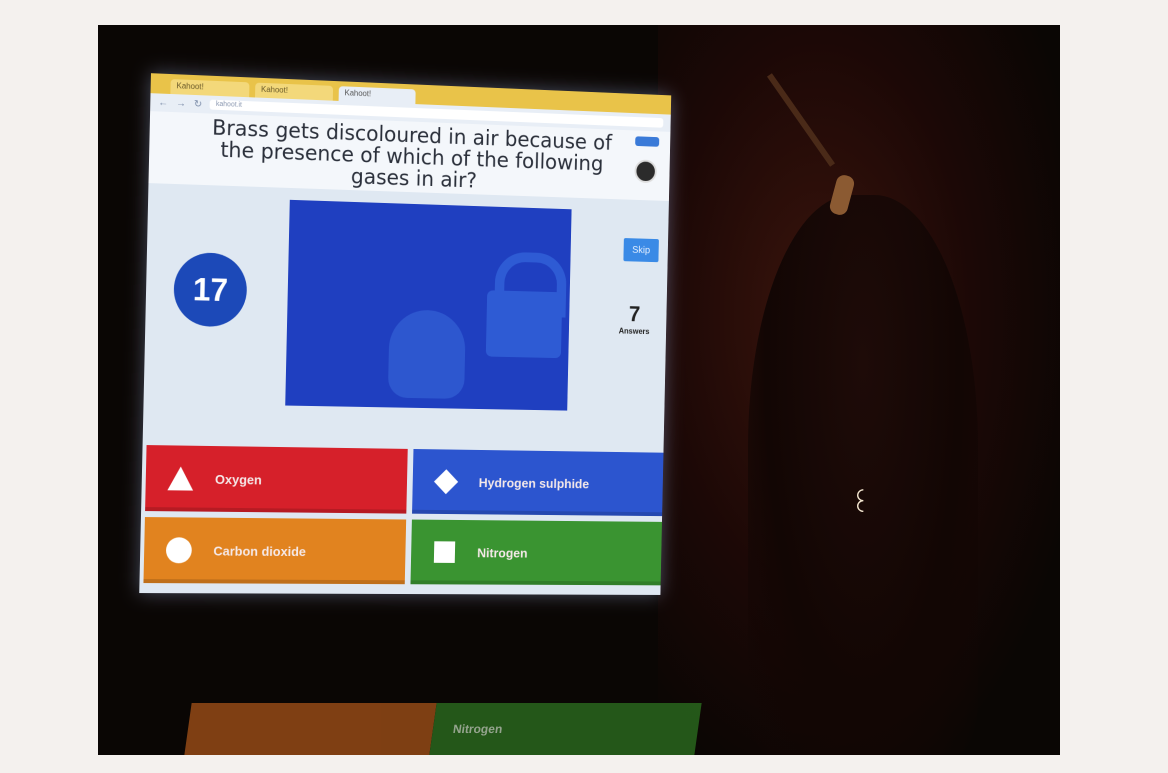 The image size is (1168, 773). I want to click on answers-count: 7, so click(634, 314).